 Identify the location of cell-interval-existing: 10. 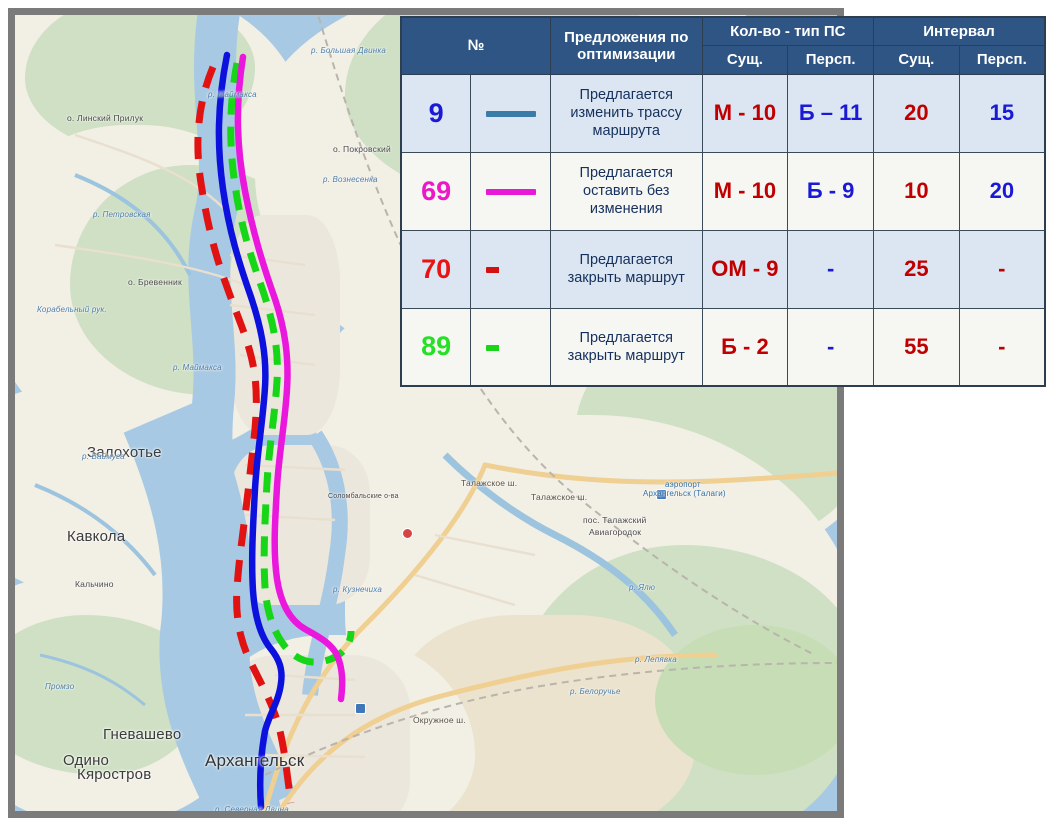
(916, 191).